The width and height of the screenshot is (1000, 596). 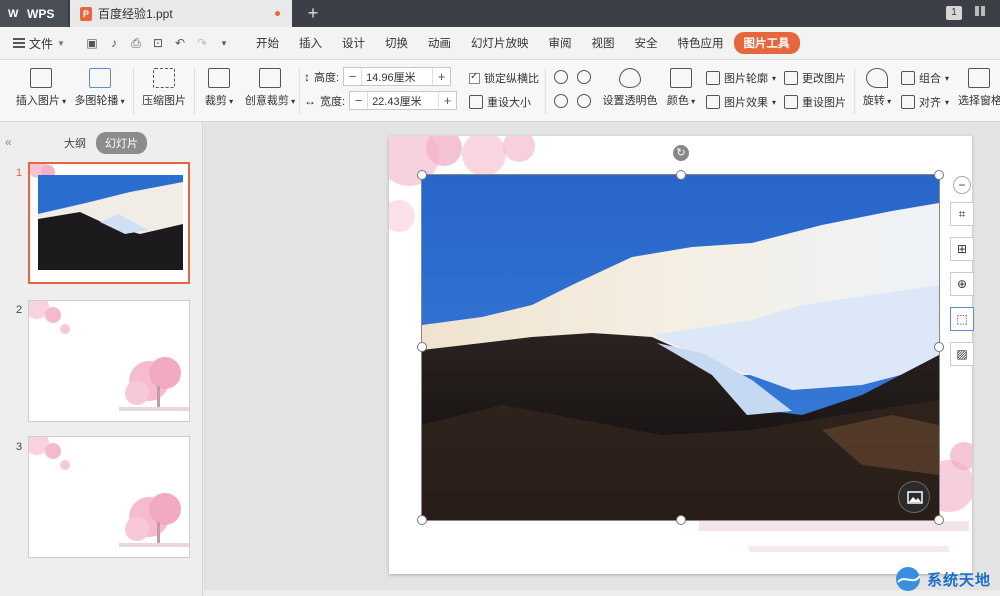 What do you see at coordinates (353, 43) in the screenshot?
I see `tab-design: 设计` at bounding box center [353, 43].